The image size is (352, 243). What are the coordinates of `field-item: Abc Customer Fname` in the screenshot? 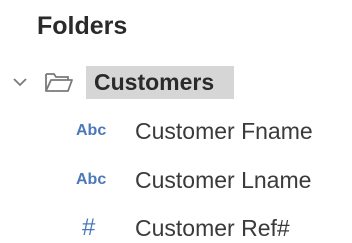 It's located at (194, 131).